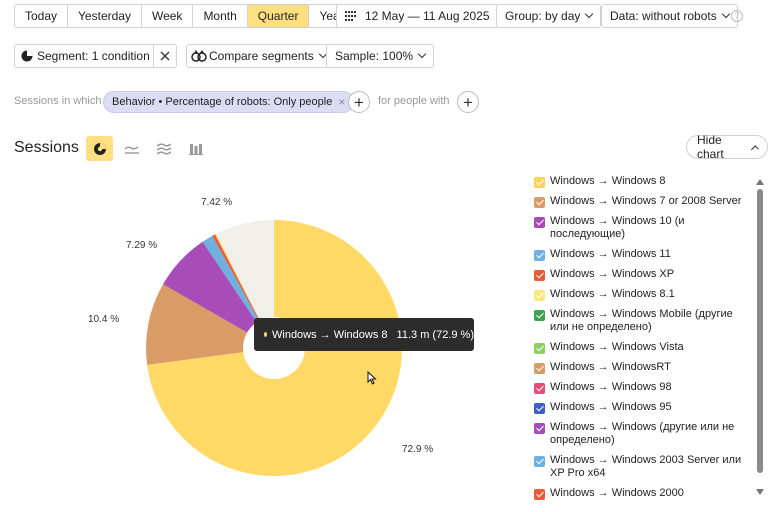 Image resolution: width=768 pixels, height=512 pixels. What do you see at coordinates (330, 334) in the screenshot?
I see `tooltip-series-name: Windows → Windows 8` at bounding box center [330, 334].